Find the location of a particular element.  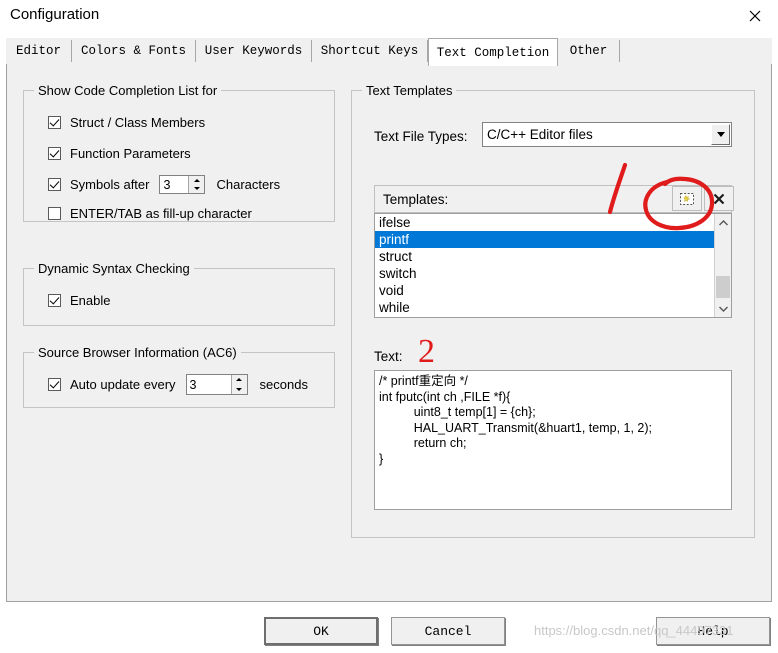

auto-update-value: 3 is located at coordinates (193, 384).